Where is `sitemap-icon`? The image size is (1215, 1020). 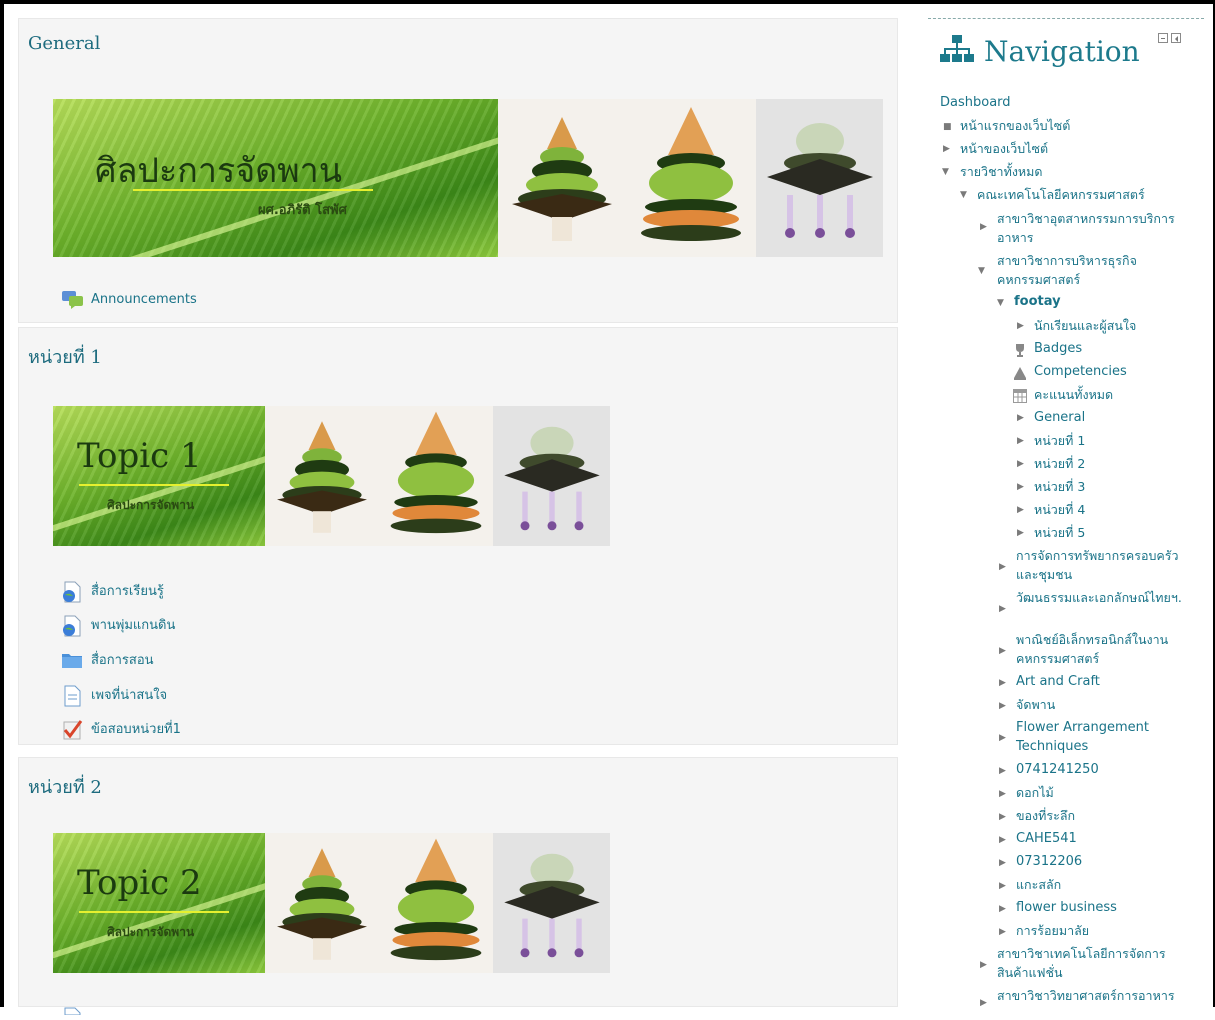
sitemap-icon is located at coordinates (957, 51).